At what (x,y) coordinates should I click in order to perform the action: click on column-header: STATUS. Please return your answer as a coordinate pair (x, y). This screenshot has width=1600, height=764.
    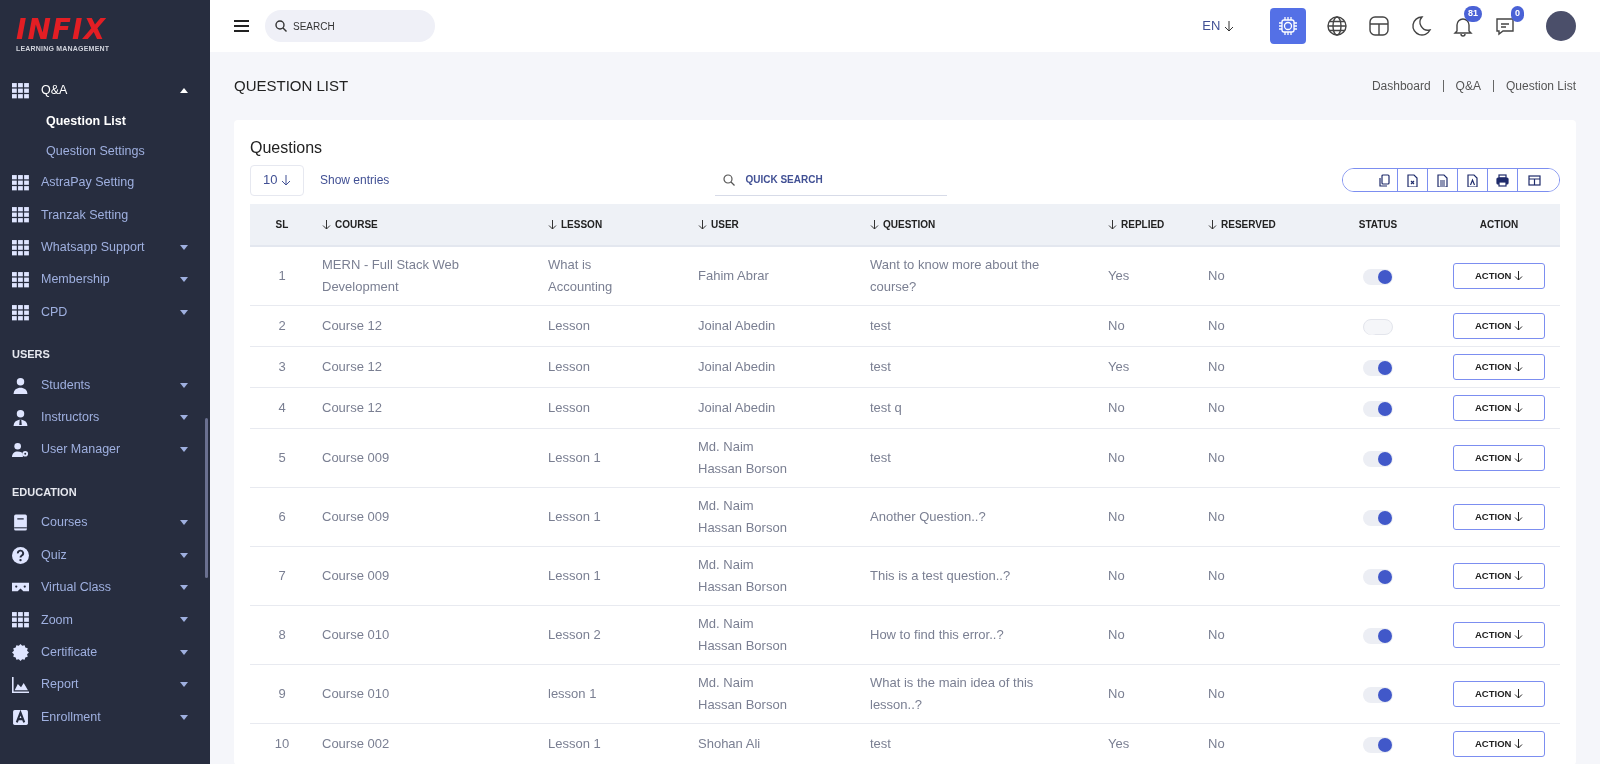
    Looking at the image, I should click on (1378, 225).